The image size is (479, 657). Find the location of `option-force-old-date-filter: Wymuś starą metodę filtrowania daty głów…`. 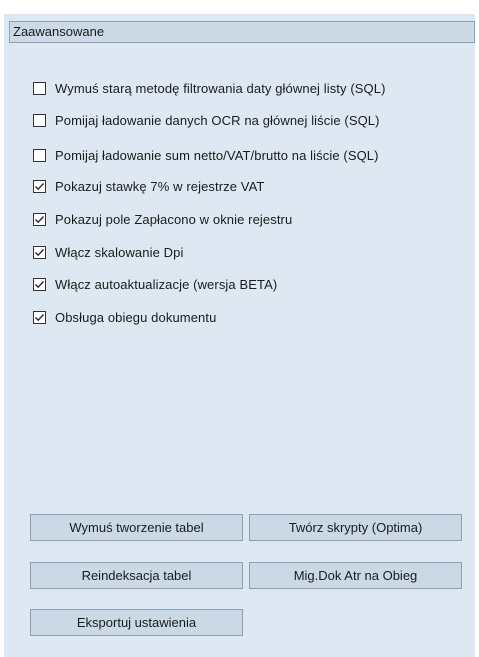

option-force-old-date-filter: Wymuś starą metodę filtrowania daty głów… is located at coordinates (209, 88).